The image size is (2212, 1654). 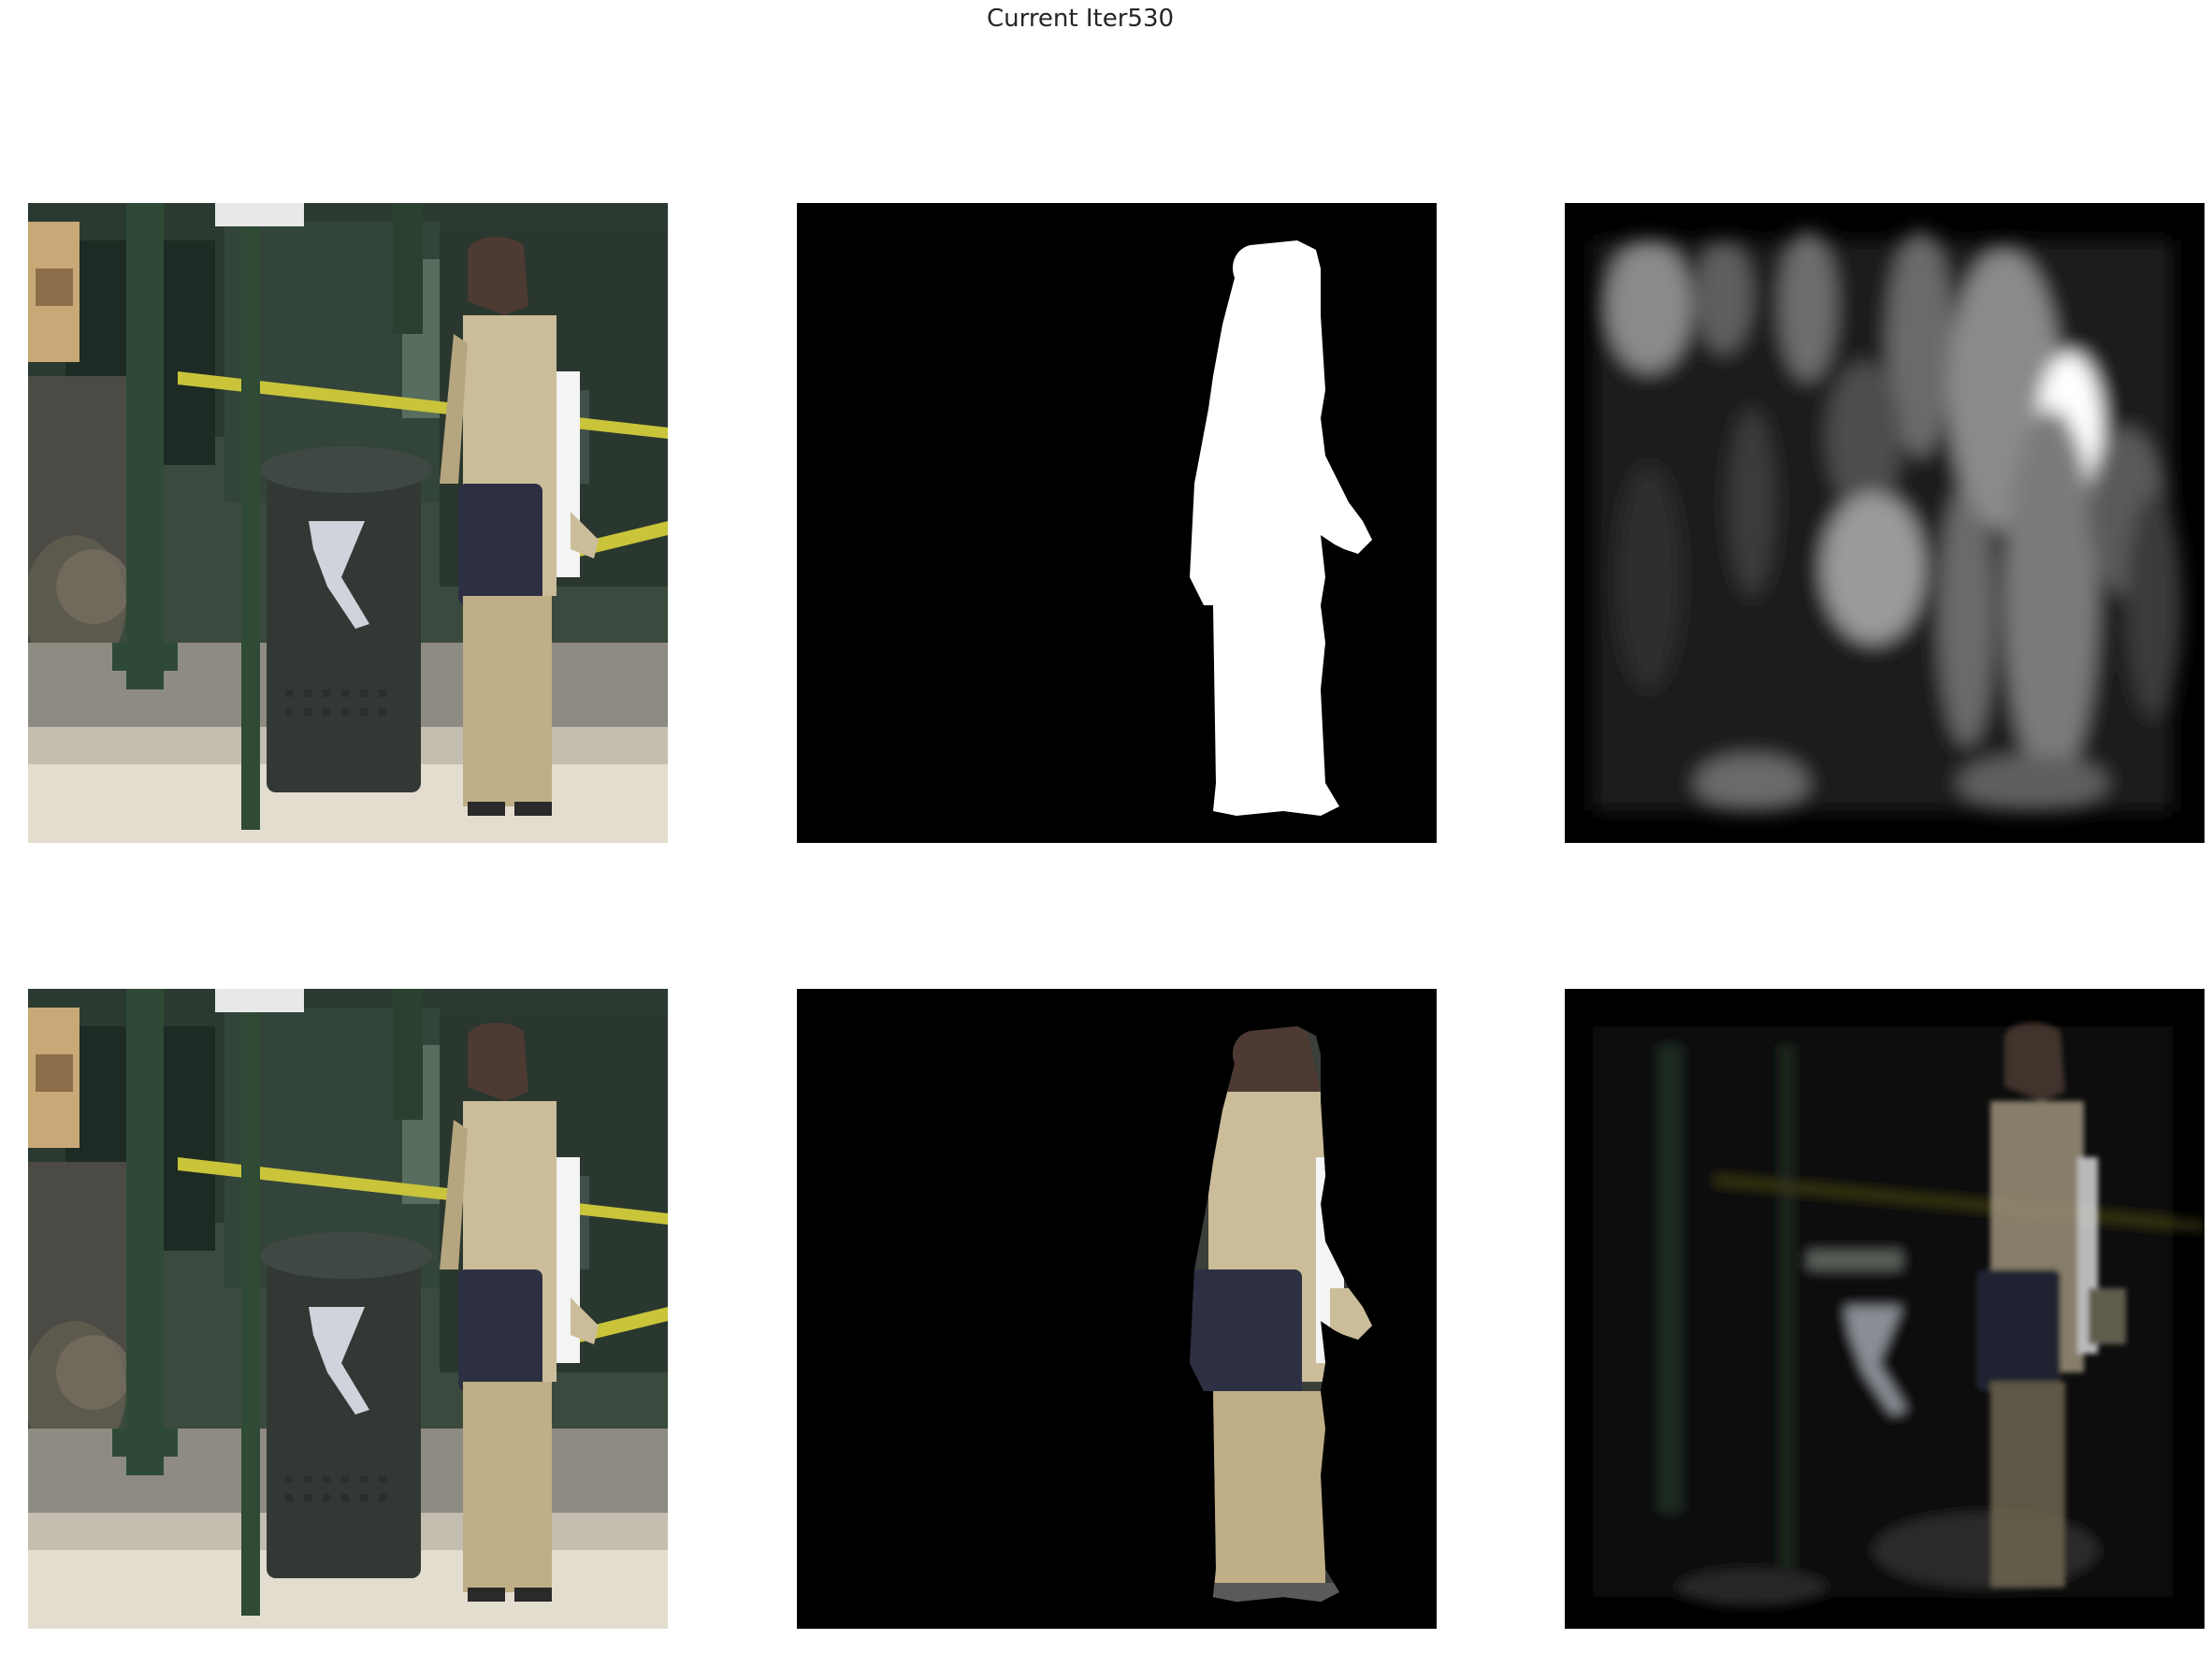 I want to click on predicted-masked-image, so click(x=1885, y=1309).